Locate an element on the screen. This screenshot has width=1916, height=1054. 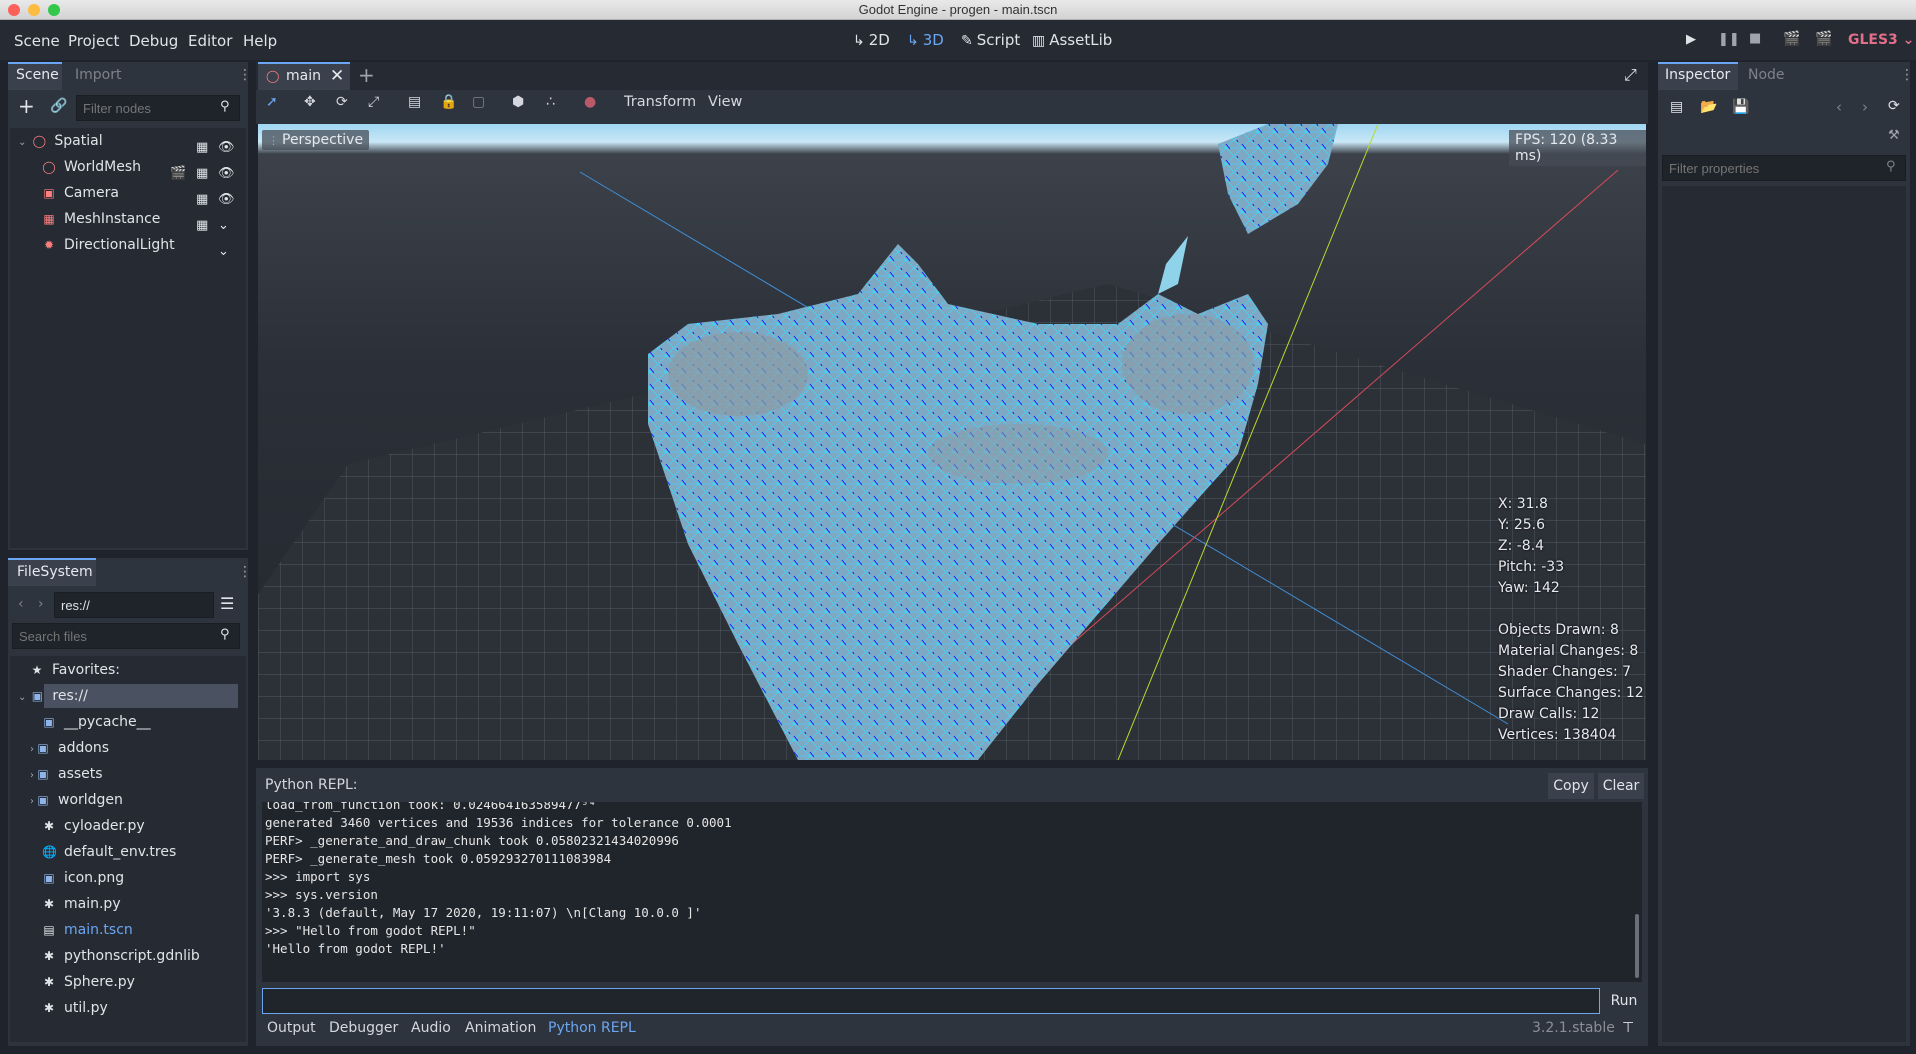
move-mode-icon: ✥ is located at coordinates (310, 102).